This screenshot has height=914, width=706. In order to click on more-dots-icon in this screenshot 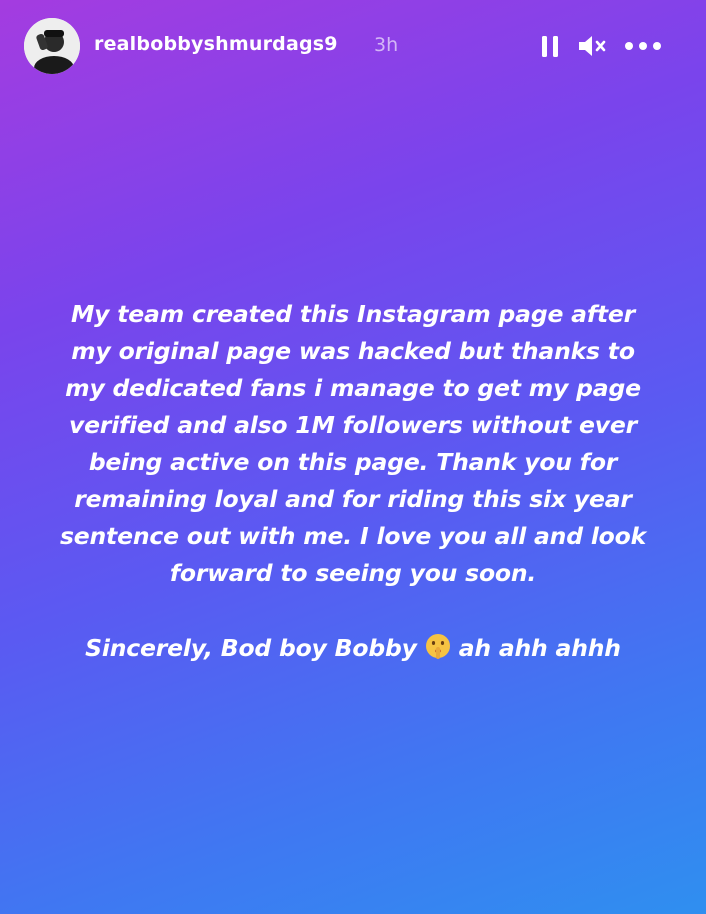, I will do `click(643, 46)`.